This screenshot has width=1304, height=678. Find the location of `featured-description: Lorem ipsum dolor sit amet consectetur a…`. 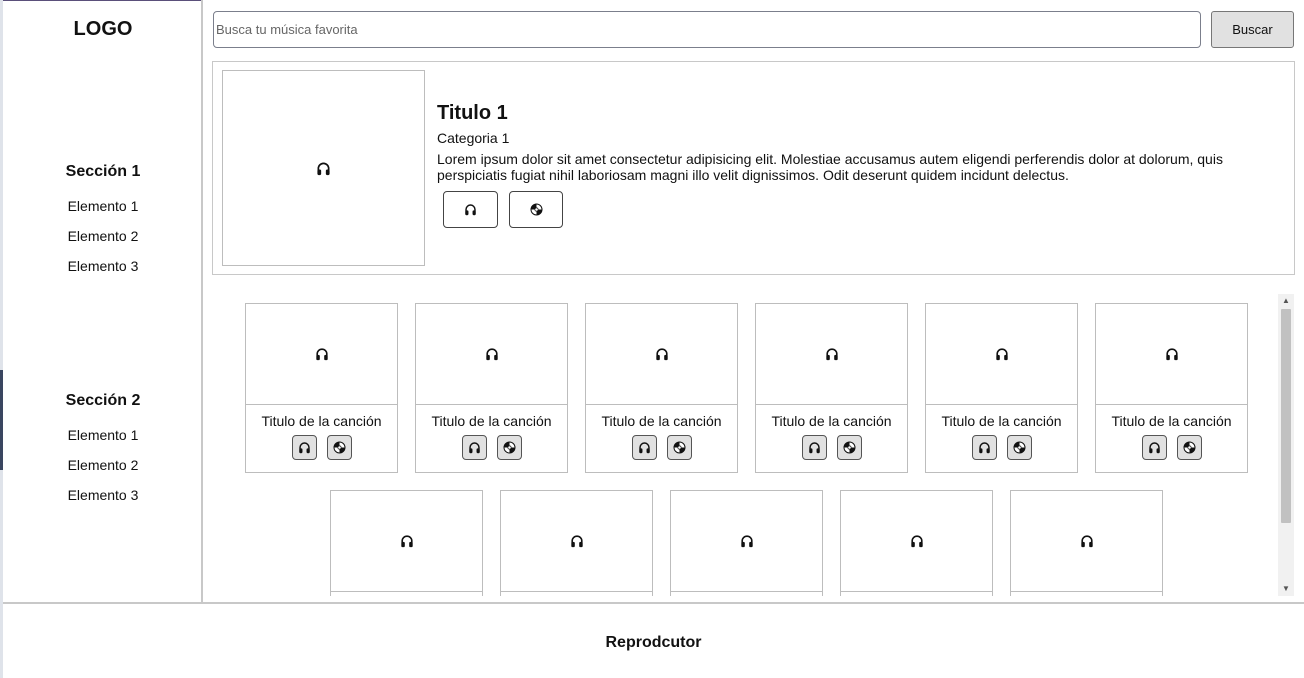

featured-description: Lorem ipsum dolor sit amet consectetur a… is located at coordinates (830, 167).